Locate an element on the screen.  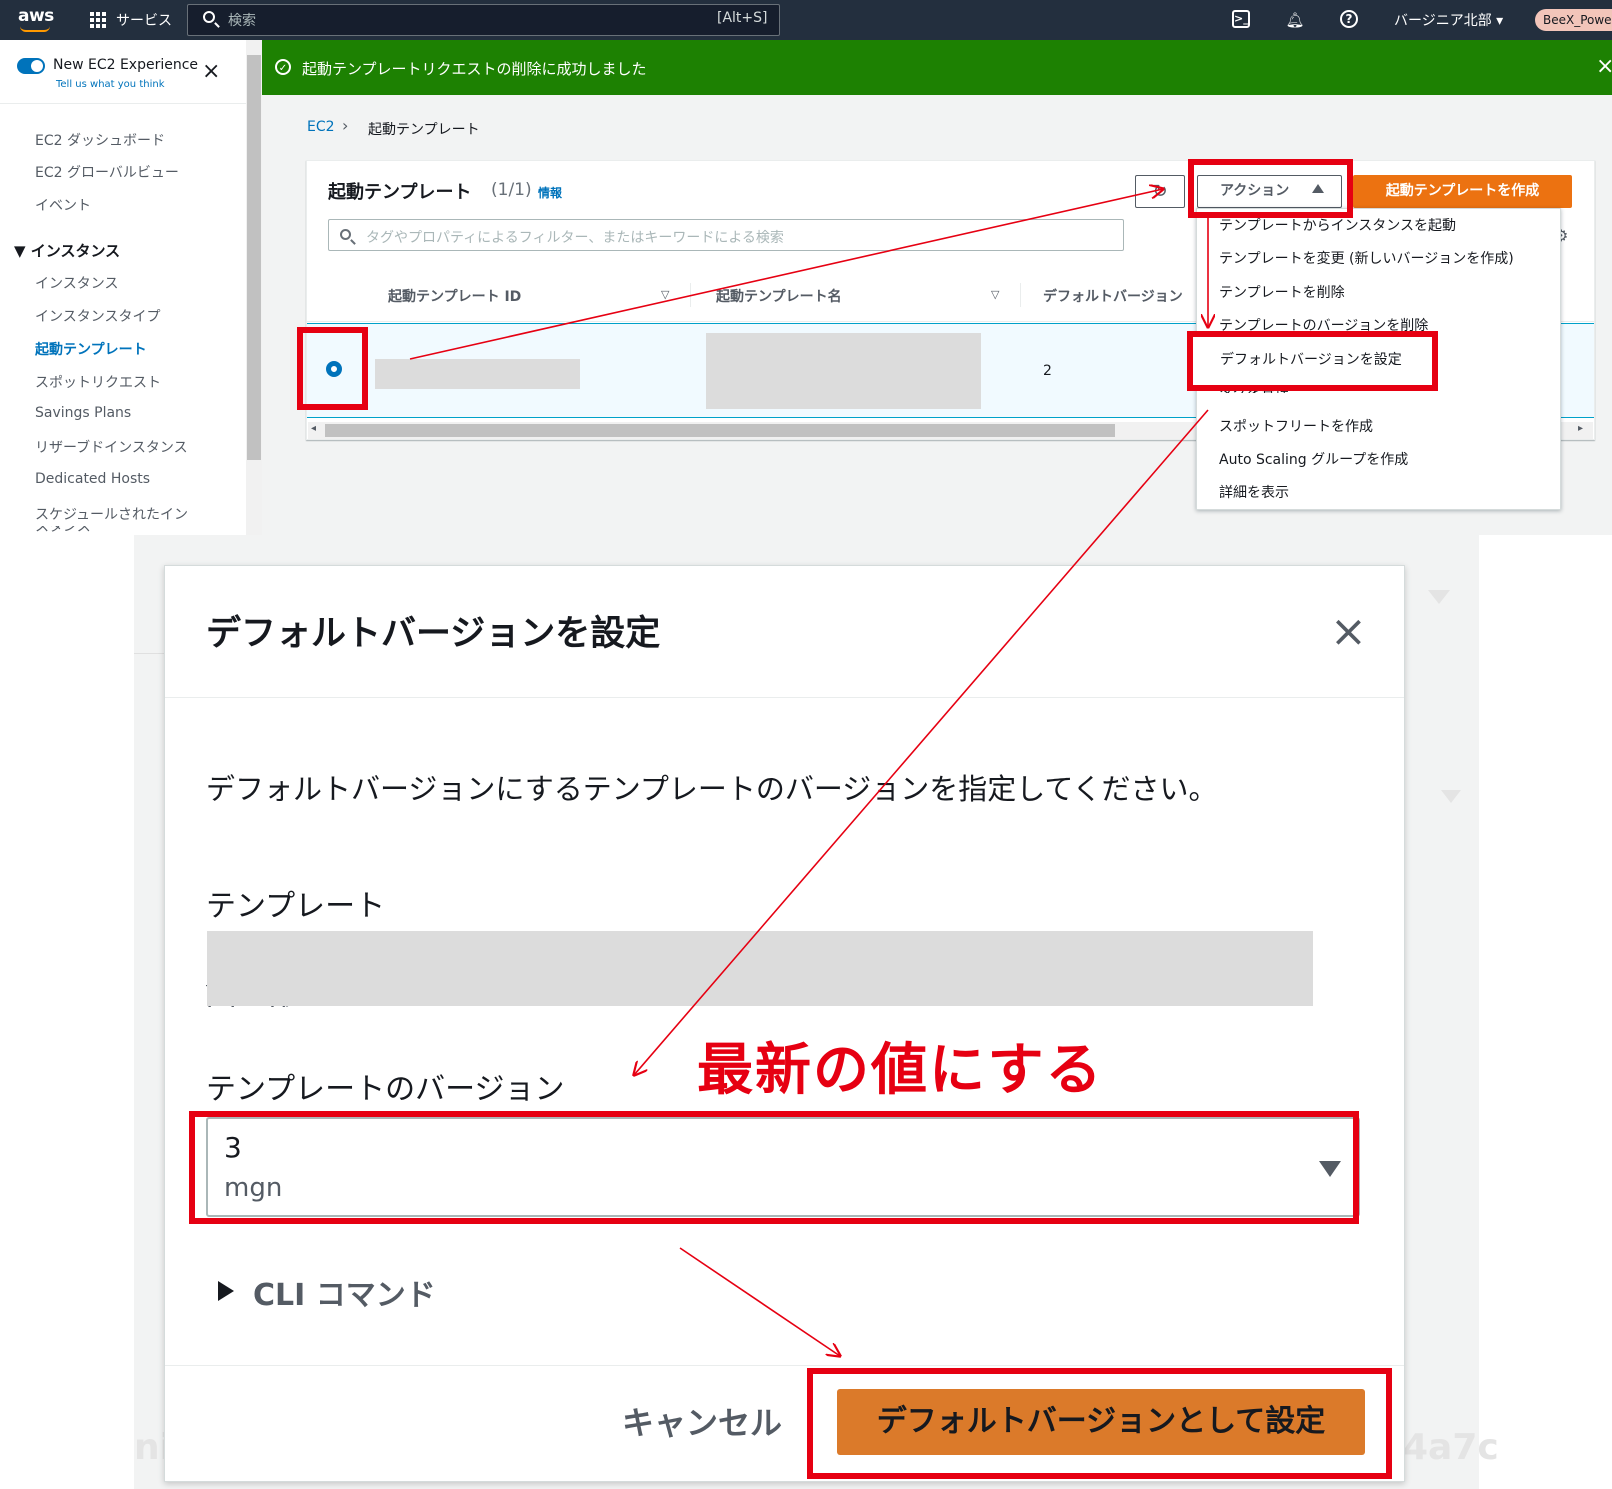
redacted-template-value is located at coordinates (760, 968).